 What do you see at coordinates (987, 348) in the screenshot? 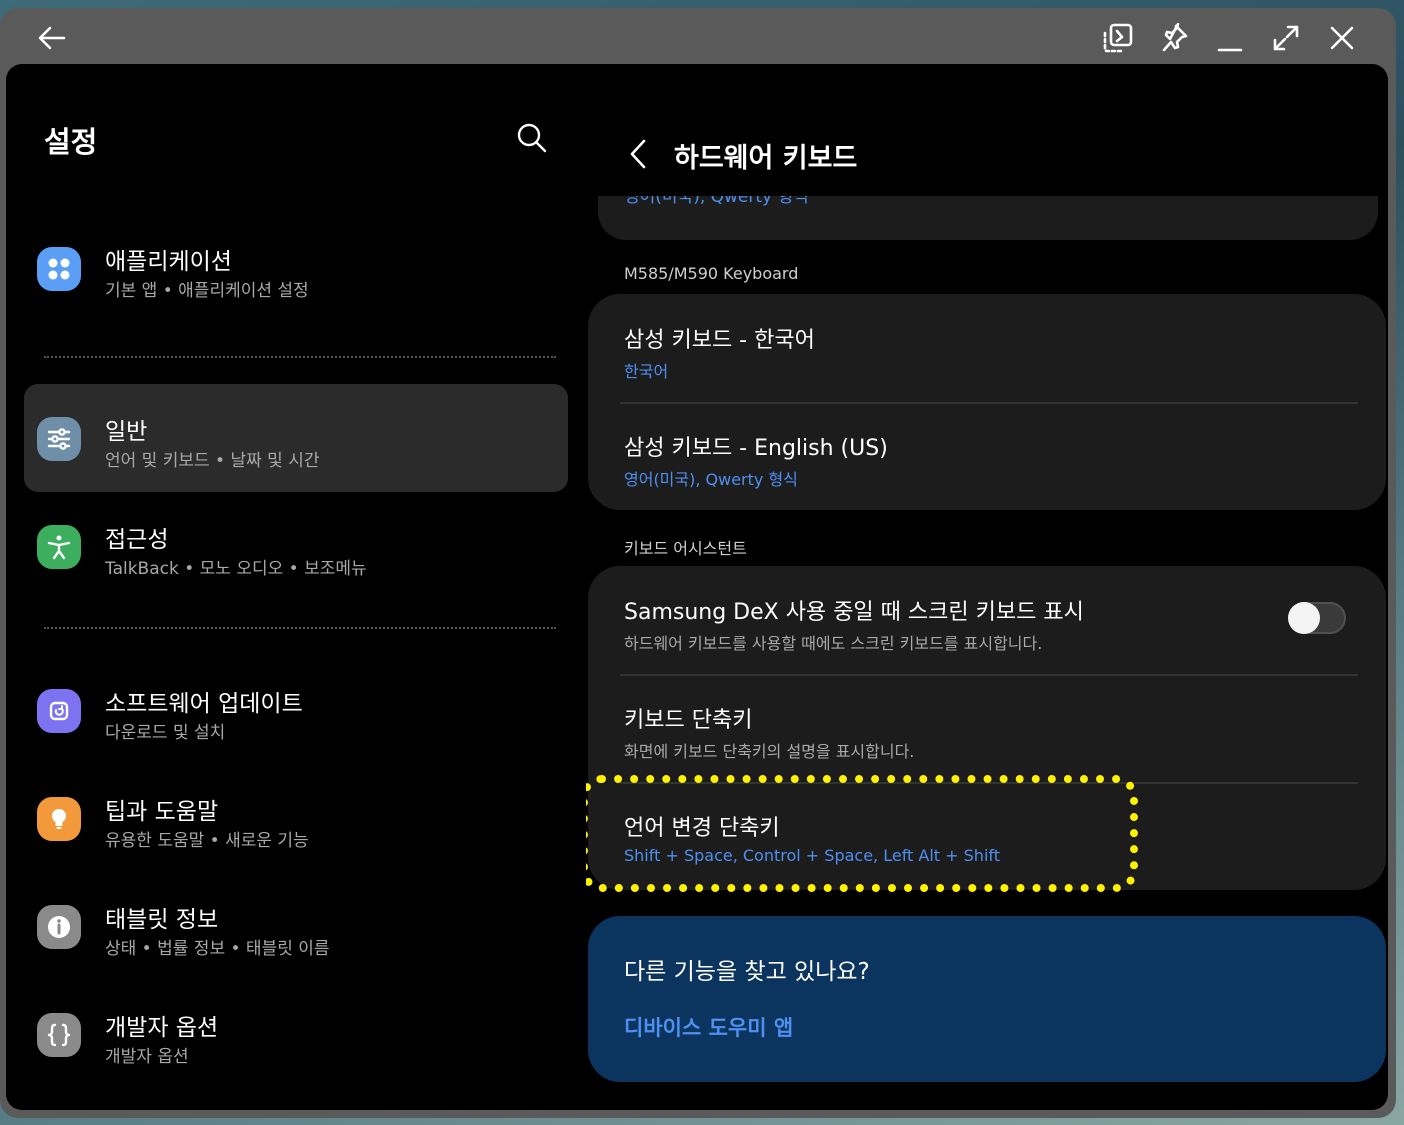
I see `keyboard-korean-row: 삼성 키보드 - 한국어 한국어` at bounding box center [987, 348].